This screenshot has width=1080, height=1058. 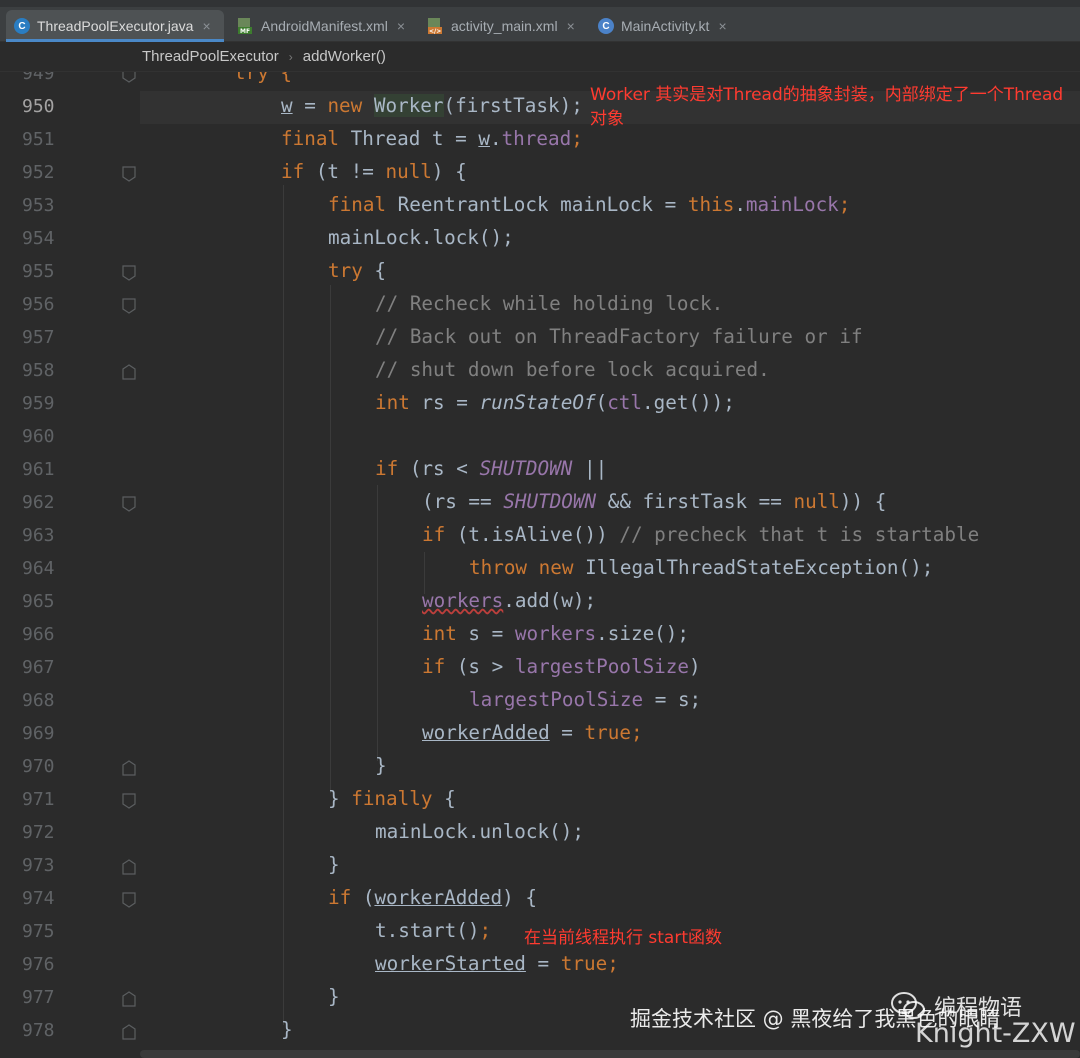 I want to click on code-line: 958 // shut down before lock acquired., so click(x=540, y=371).